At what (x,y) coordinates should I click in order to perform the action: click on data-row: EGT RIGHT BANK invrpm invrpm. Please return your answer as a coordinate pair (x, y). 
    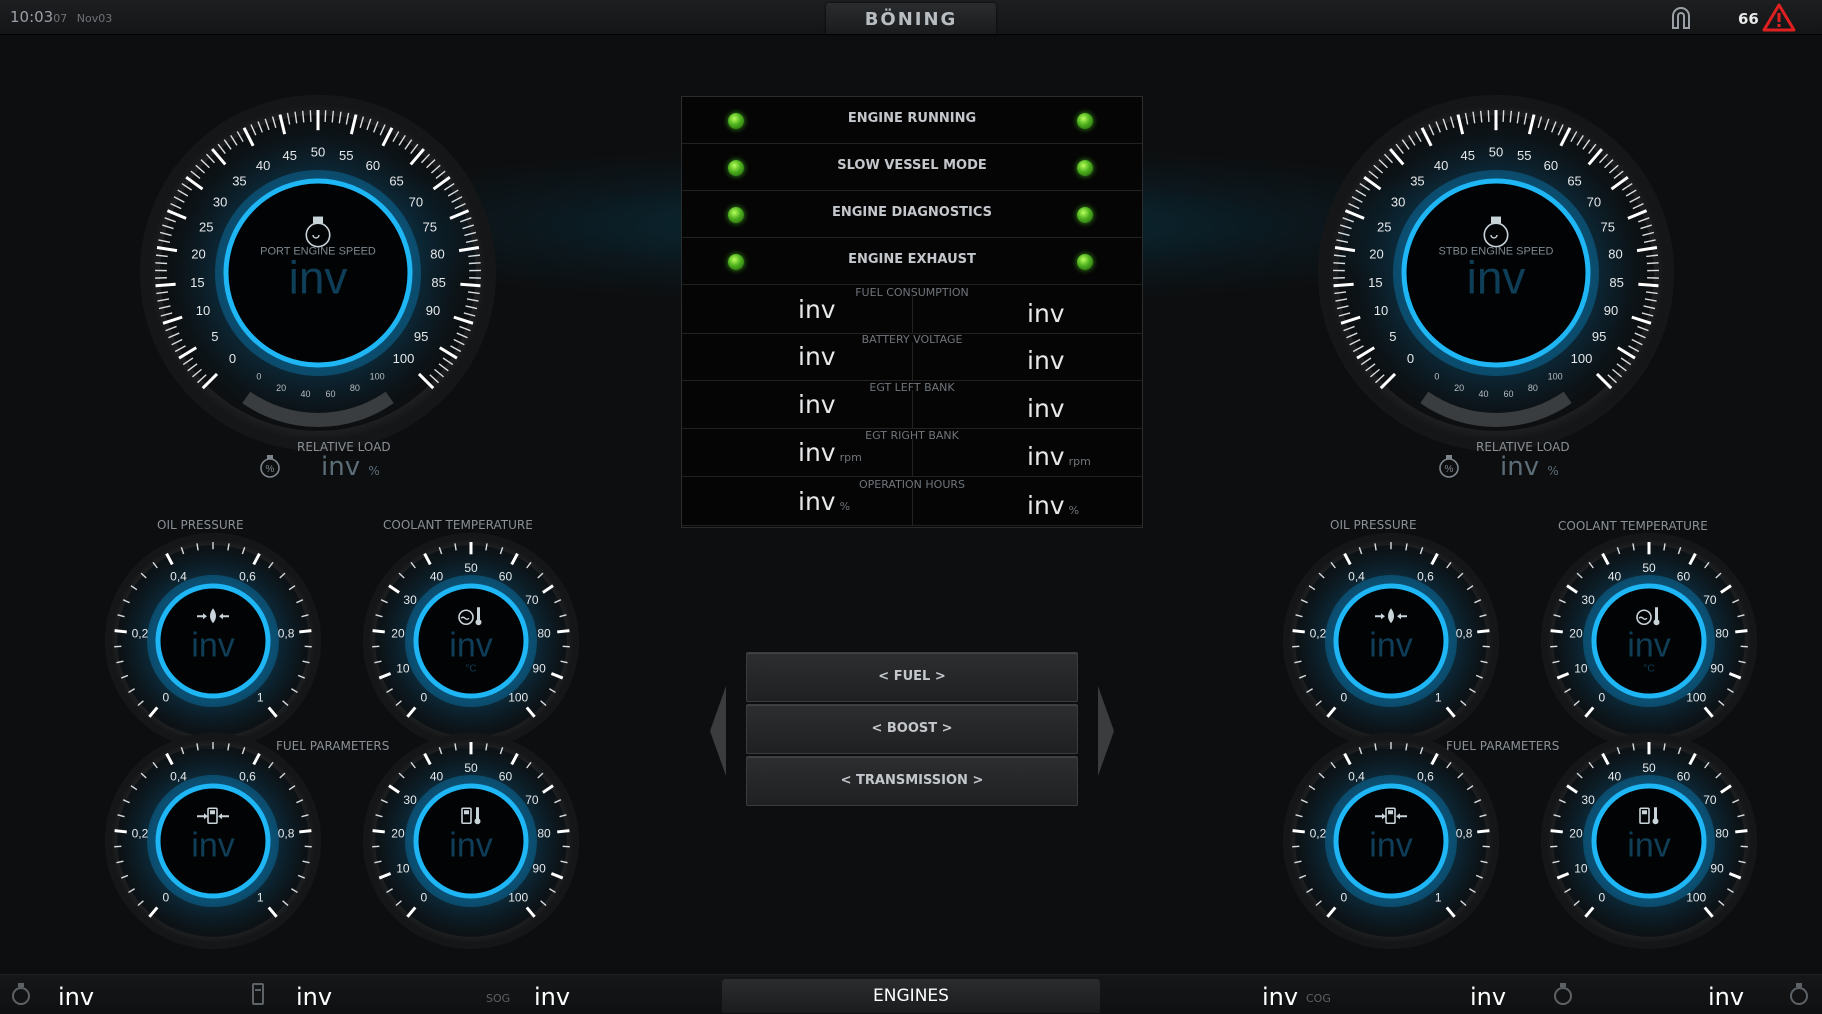
    Looking at the image, I should click on (912, 452).